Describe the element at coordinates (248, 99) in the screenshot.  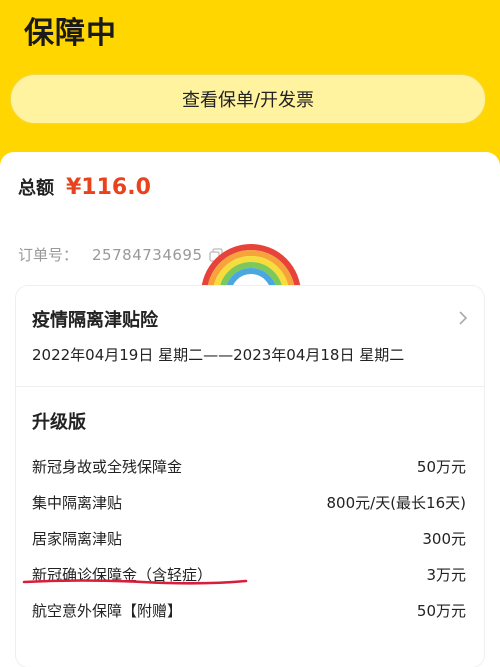
I see `view-policy-invoice-button: 查看保单/开发票` at that location.